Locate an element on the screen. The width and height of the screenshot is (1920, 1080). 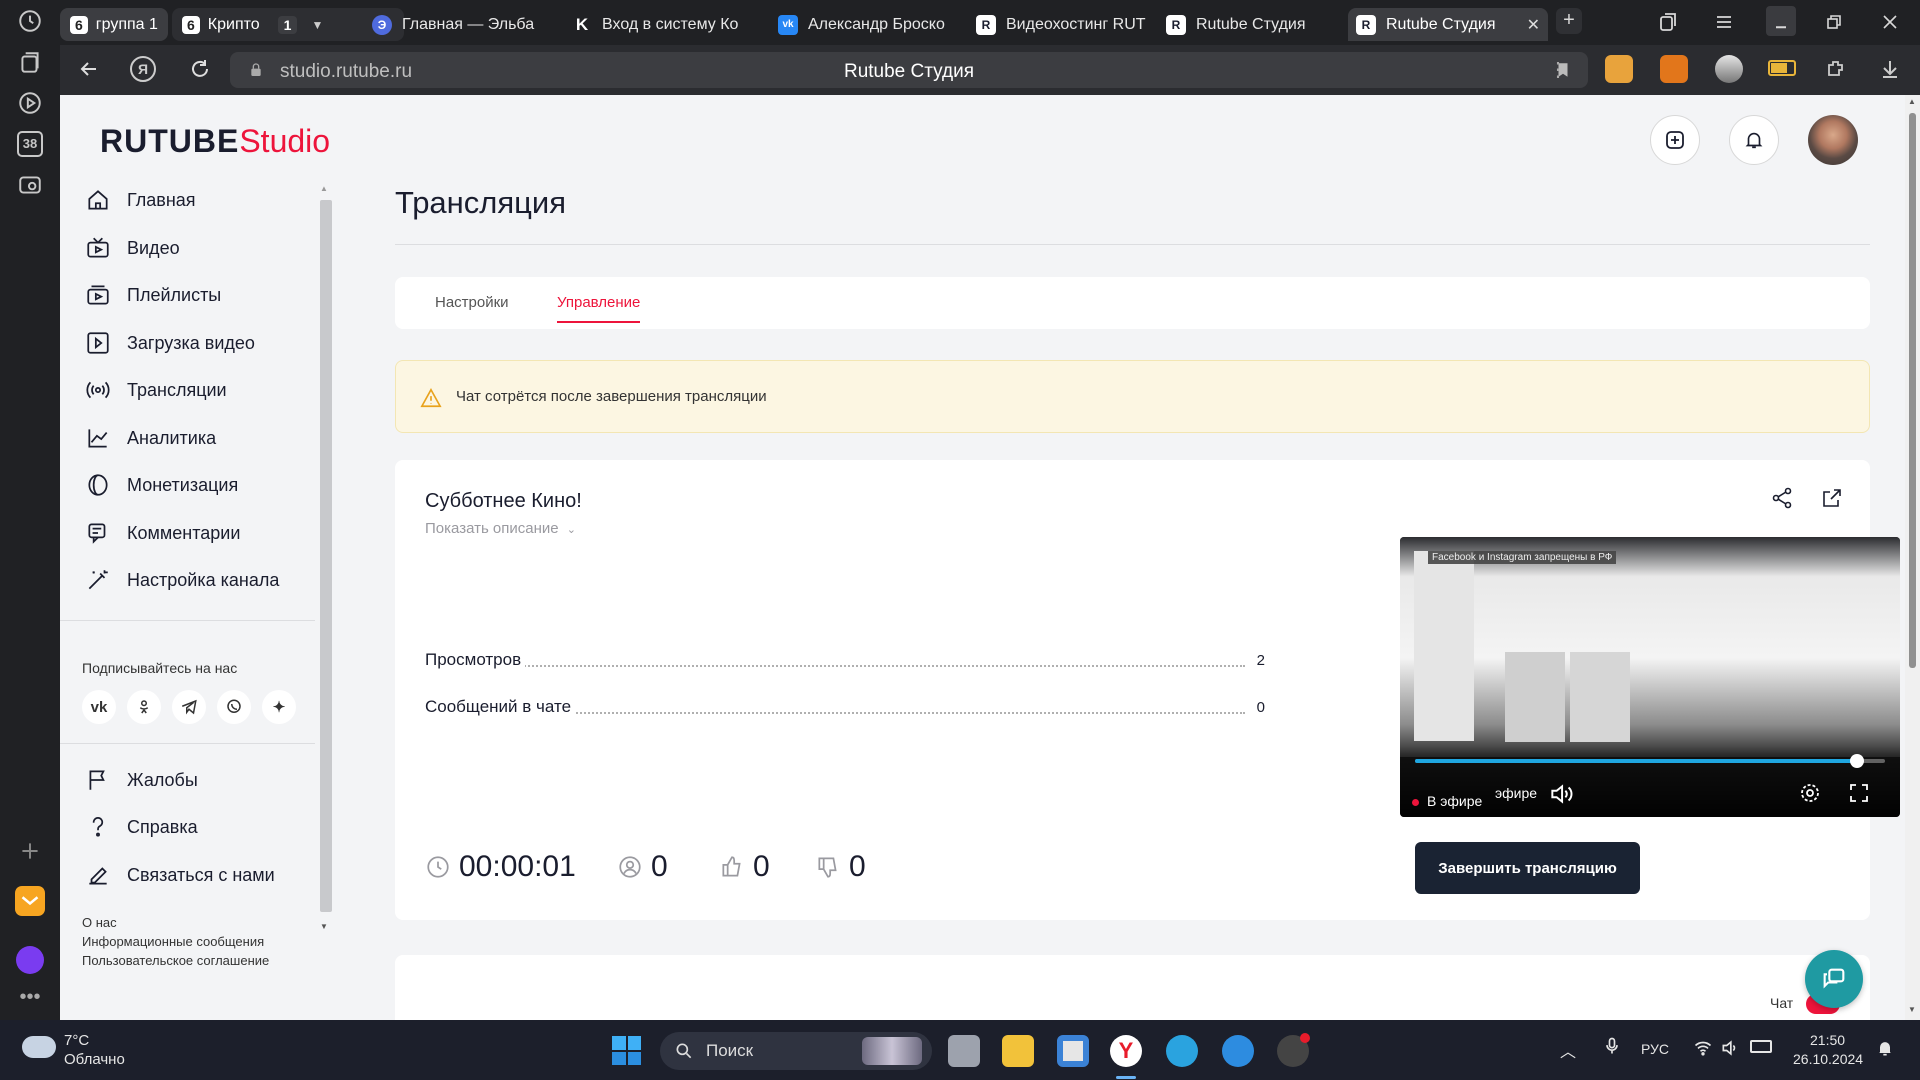
sidebar-item-channel-settings: Настройка канала is located at coordinates (182, 580).